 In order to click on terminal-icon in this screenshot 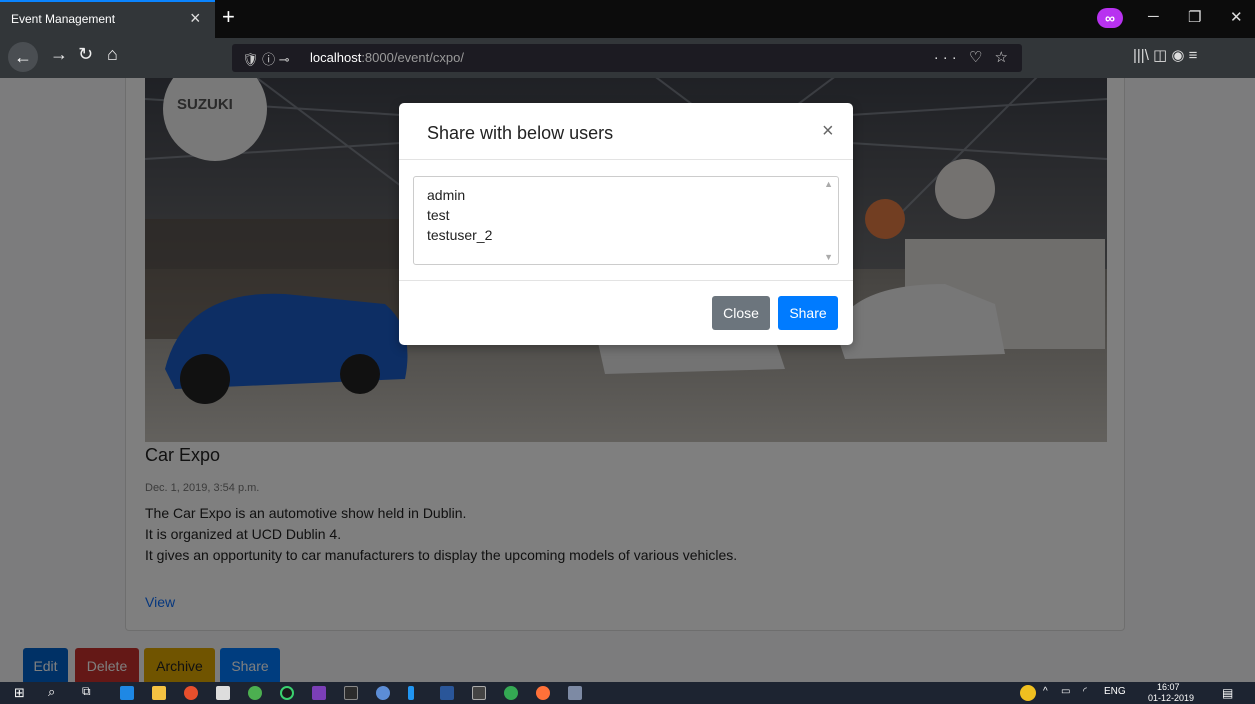, I will do `click(479, 693)`.